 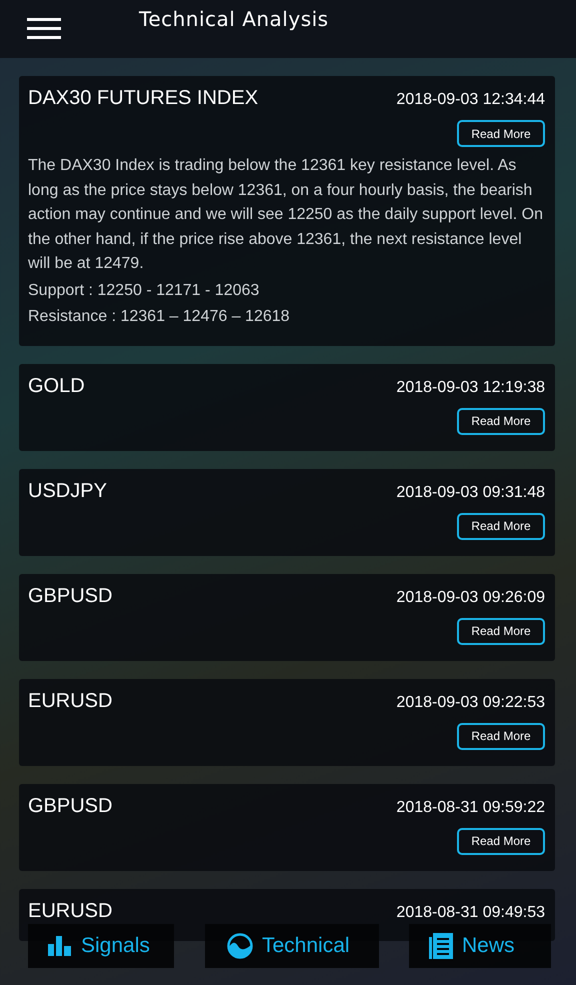 What do you see at coordinates (240, 946) in the screenshot?
I see `wave-icon` at bounding box center [240, 946].